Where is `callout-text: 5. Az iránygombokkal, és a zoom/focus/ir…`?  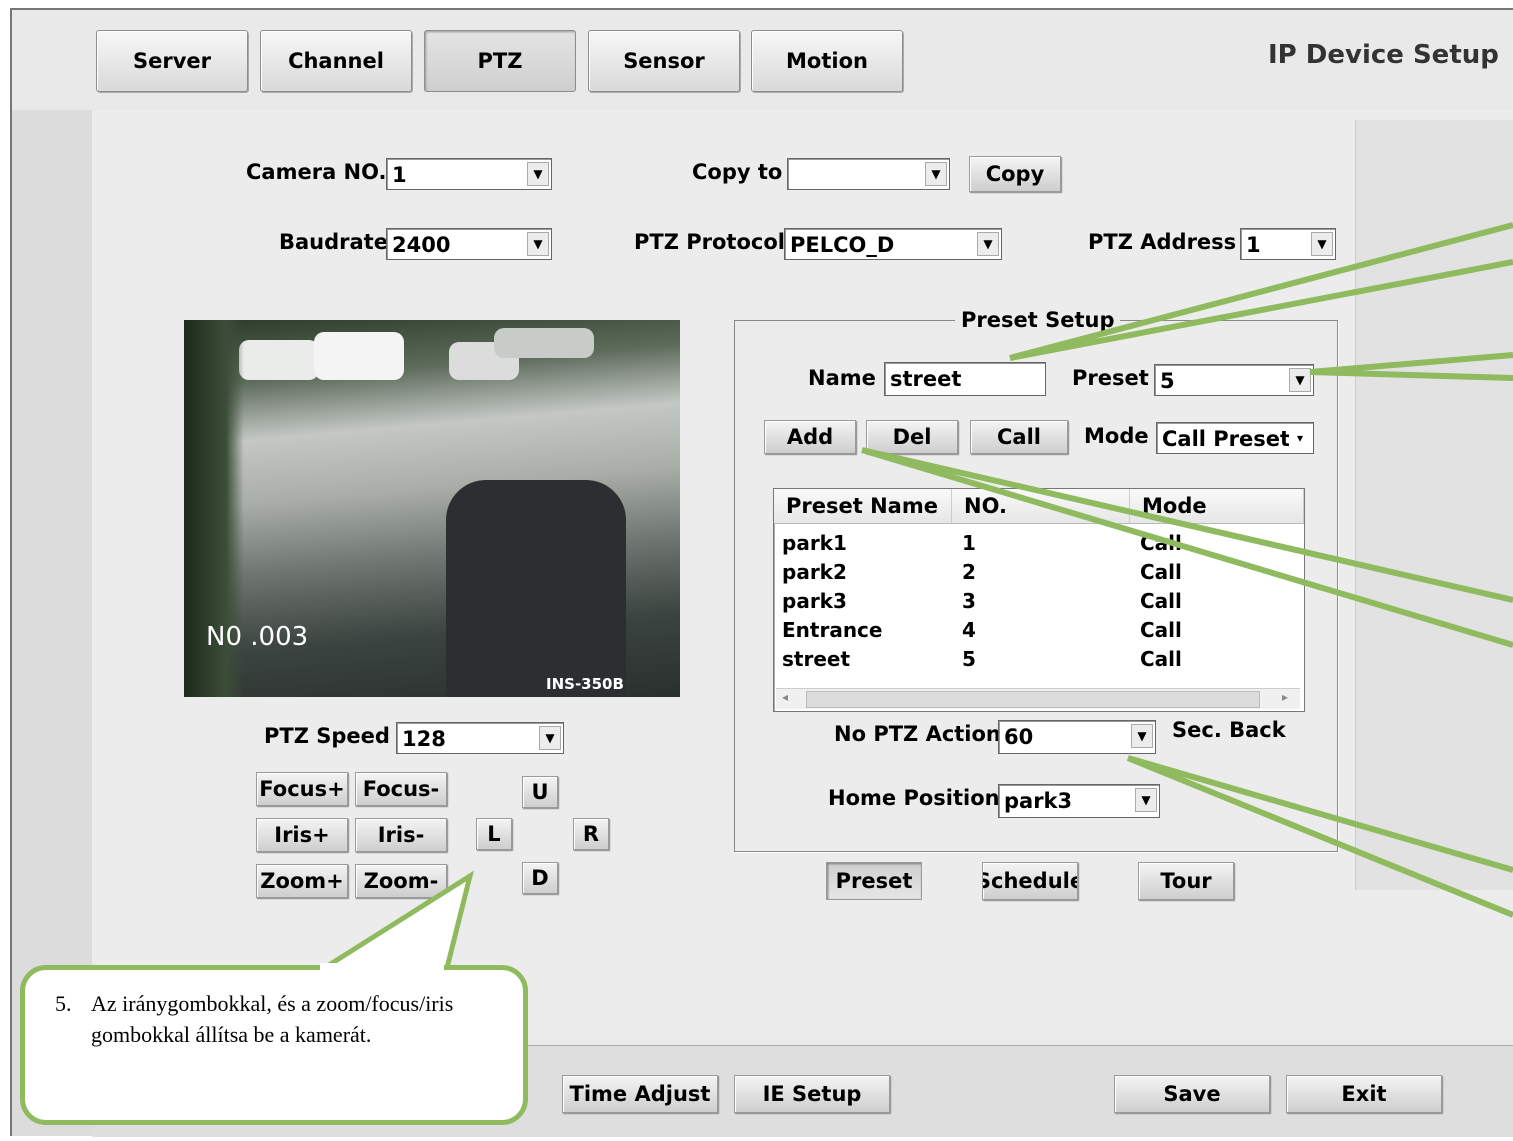
callout-text: 5. Az iránygombokkal, és a zoom/focus/ir… is located at coordinates (275, 1019).